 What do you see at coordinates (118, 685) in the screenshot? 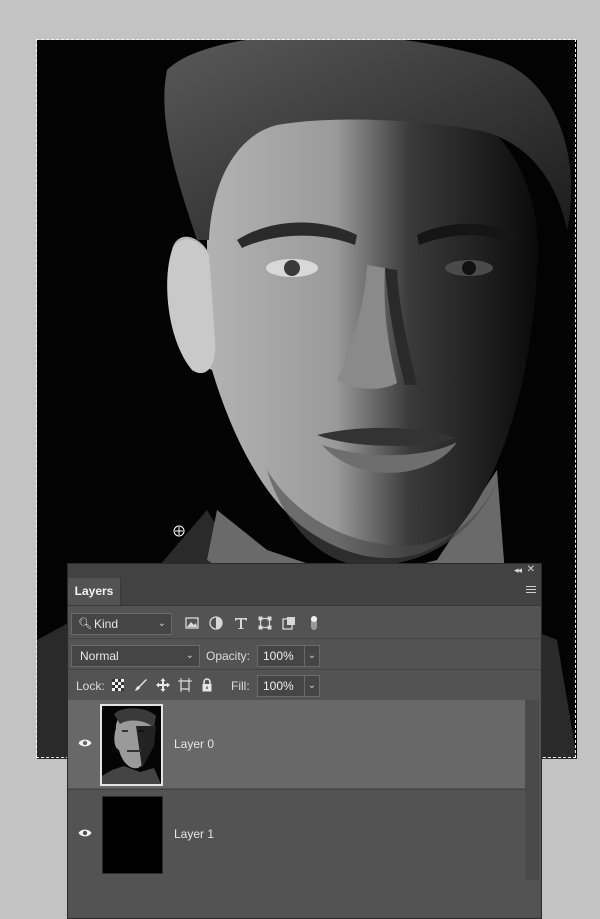
I see `lock-transparent-pixels-icon` at bounding box center [118, 685].